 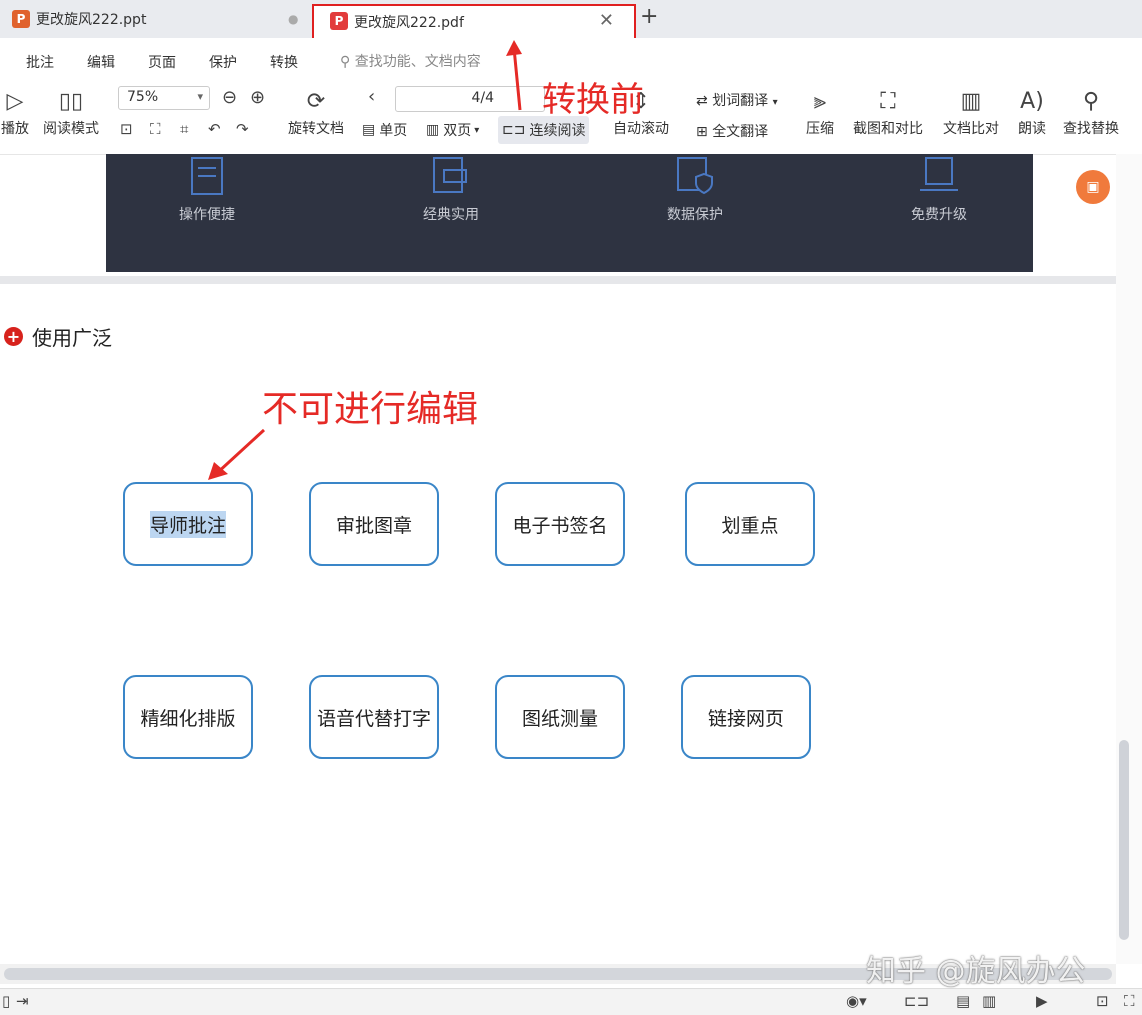 I want to click on floating-tool-icon: ▣, so click(x=1093, y=187).